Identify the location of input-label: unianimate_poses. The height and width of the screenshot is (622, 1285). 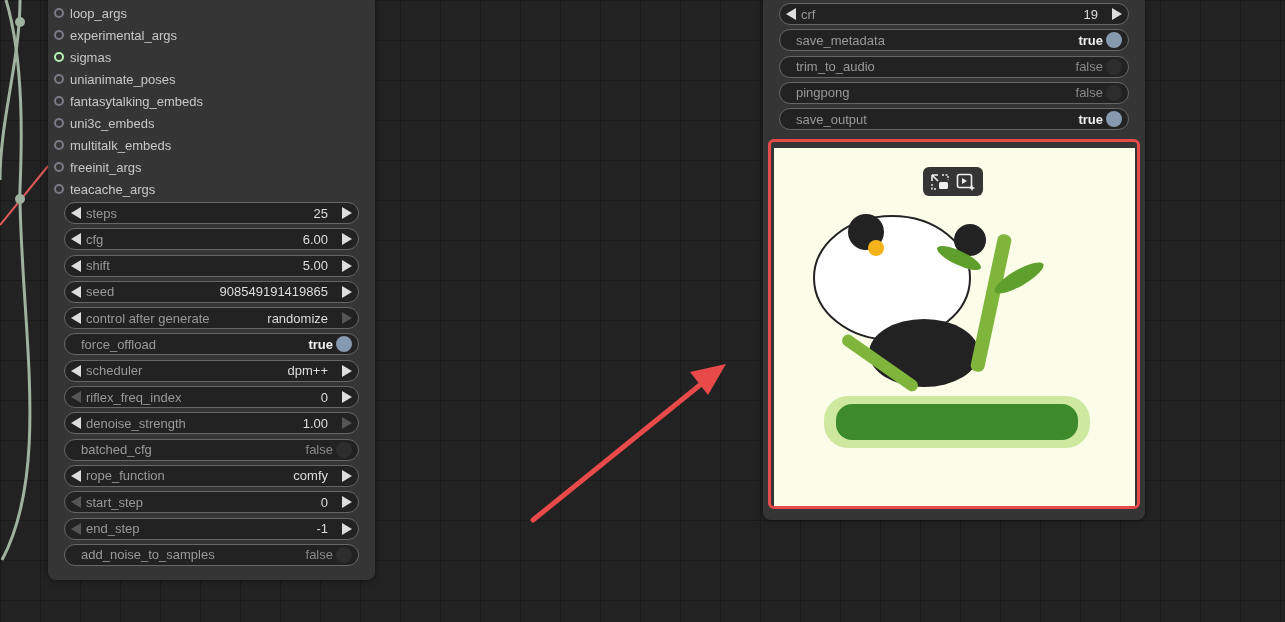
(123, 79).